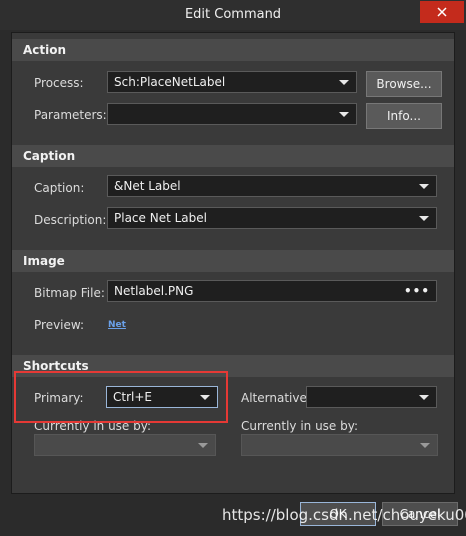  Describe the element at coordinates (69, 293) in the screenshot. I see `bitmap-file-label: Bitmap File:` at that location.